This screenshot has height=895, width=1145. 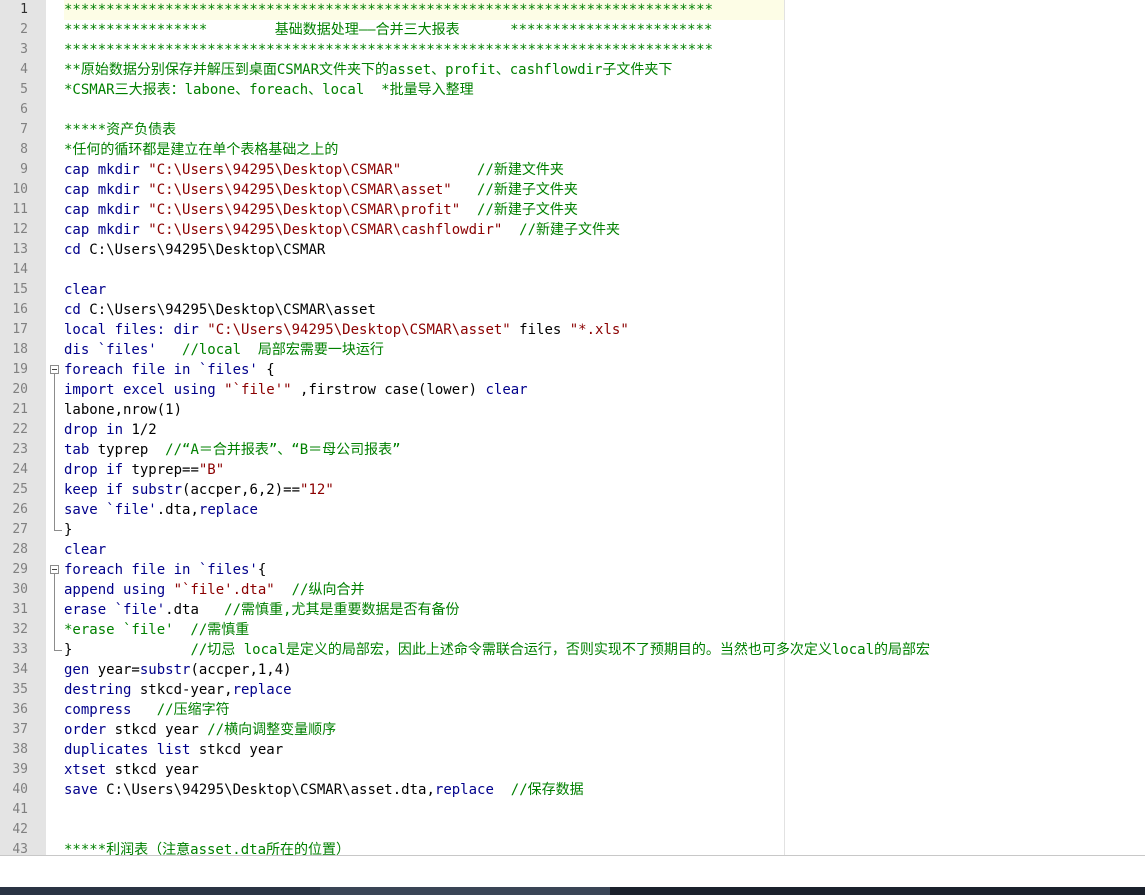 What do you see at coordinates (572, 270) in the screenshot?
I see `code-line: 14` at bounding box center [572, 270].